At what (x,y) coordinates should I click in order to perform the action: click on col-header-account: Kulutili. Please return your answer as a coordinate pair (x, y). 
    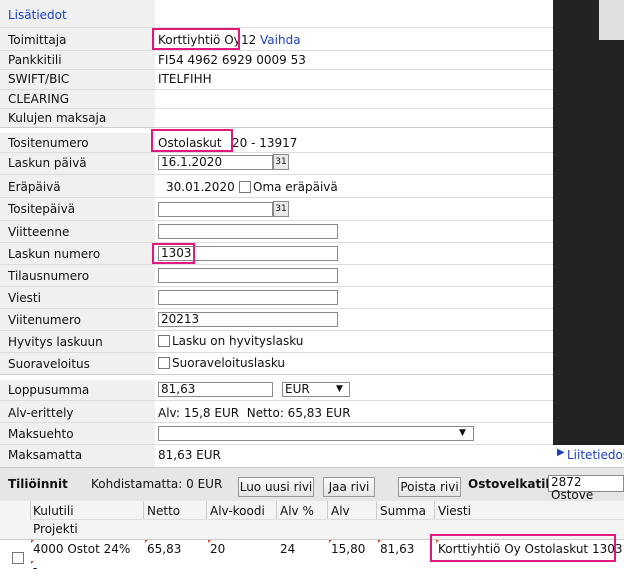
    Looking at the image, I should click on (53, 511).